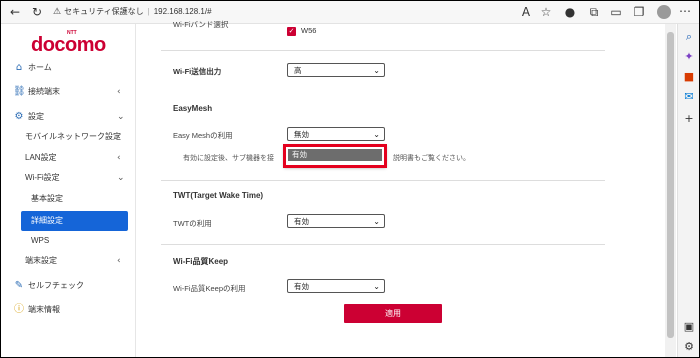 The width and height of the screenshot is (700, 358). I want to click on wifi-keep-use-value: 有効, so click(301, 286).